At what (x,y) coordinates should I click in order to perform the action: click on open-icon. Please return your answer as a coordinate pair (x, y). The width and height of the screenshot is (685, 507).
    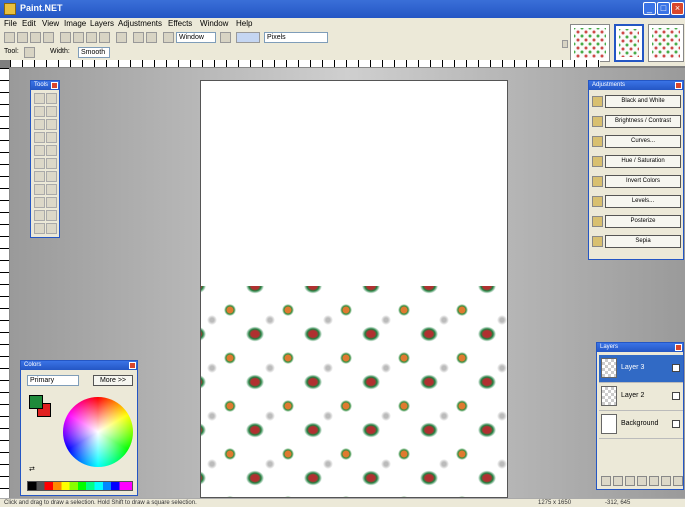
    Looking at the image, I should click on (22, 37).